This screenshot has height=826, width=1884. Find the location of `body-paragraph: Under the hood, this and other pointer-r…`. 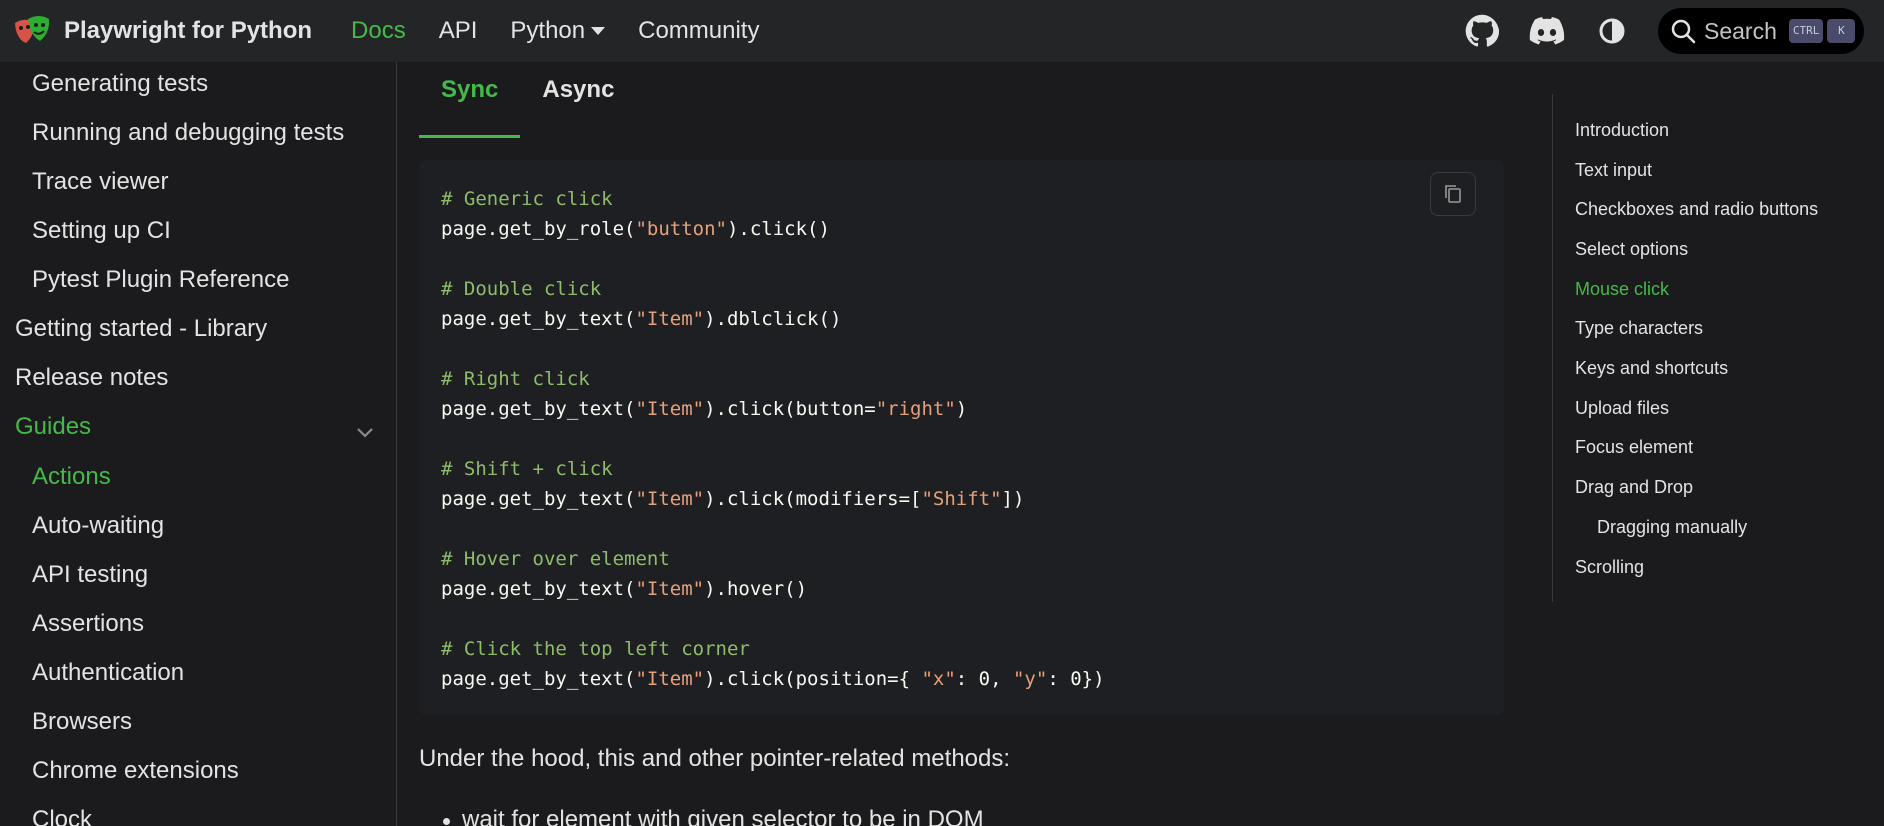

body-paragraph: Under the hood, this and other pointer-r… is located at coordinates (715, 758).